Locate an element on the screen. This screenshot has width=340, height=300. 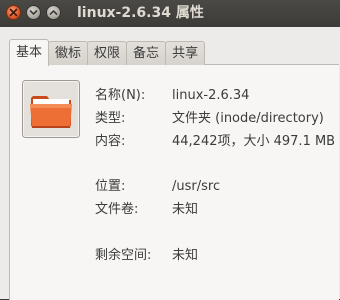
minimize-icon is located at coordinates (33, 12).